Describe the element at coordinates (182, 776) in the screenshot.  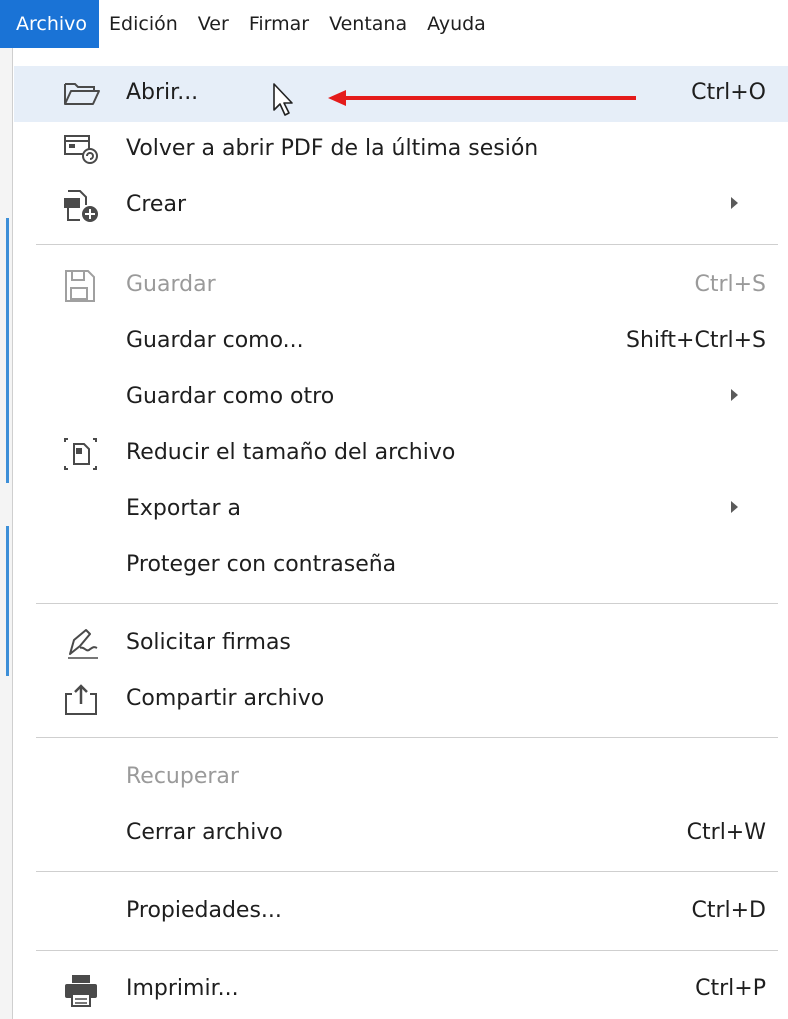
I see `menu-item-label: Recuperar` at that location.